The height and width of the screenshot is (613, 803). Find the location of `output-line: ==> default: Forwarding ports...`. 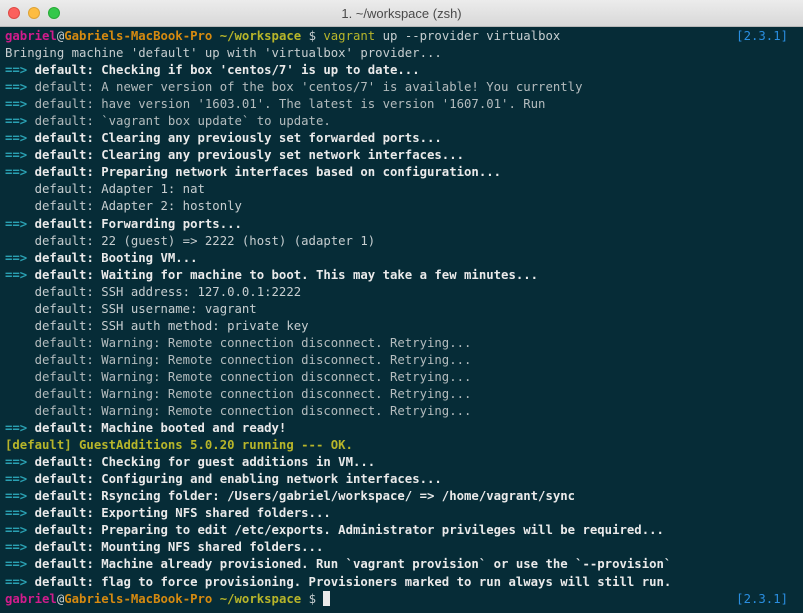

output-line: ==> default: Forwarding ports... is located at coordinates (123, 223).